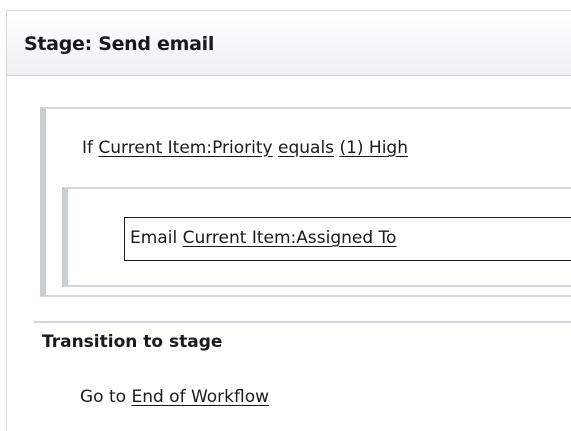  I want to click on condition-value-link: (1) High, so click(373, 148).